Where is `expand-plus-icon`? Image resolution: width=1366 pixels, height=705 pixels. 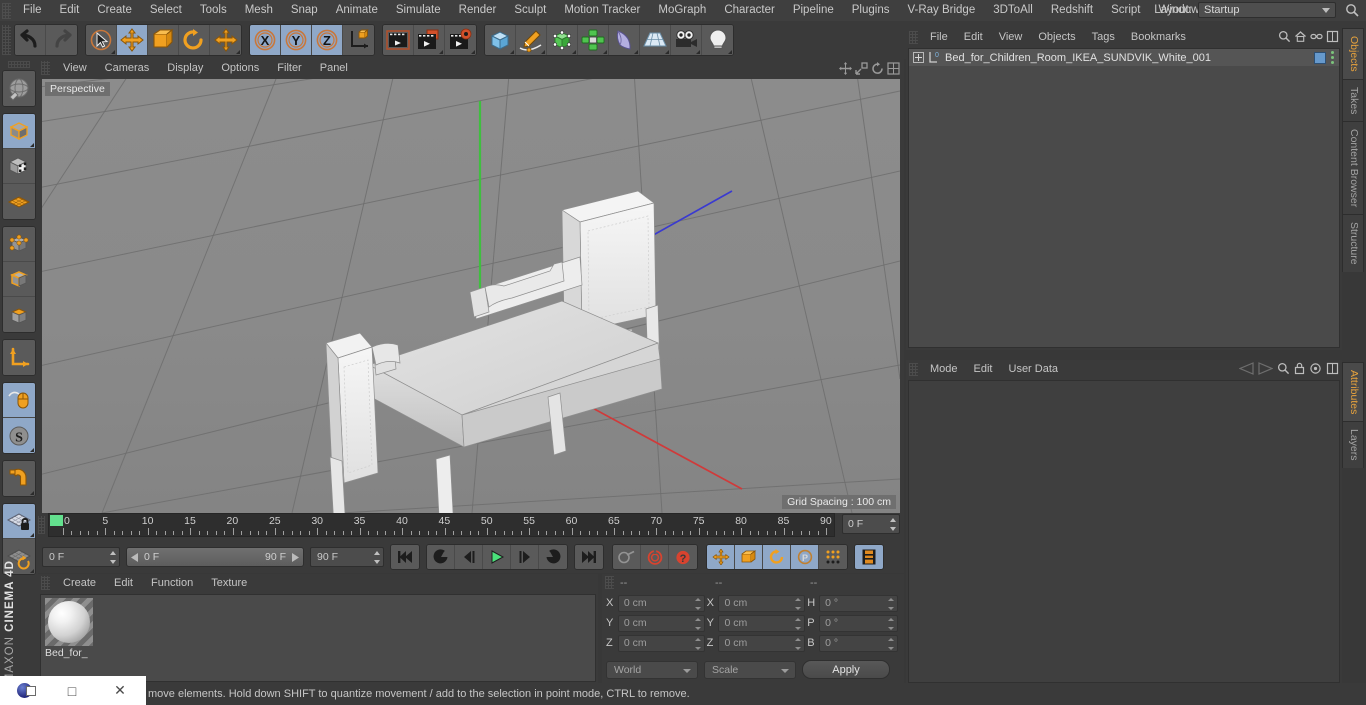 expand-plus-icon is located at coordinates (918, 57).